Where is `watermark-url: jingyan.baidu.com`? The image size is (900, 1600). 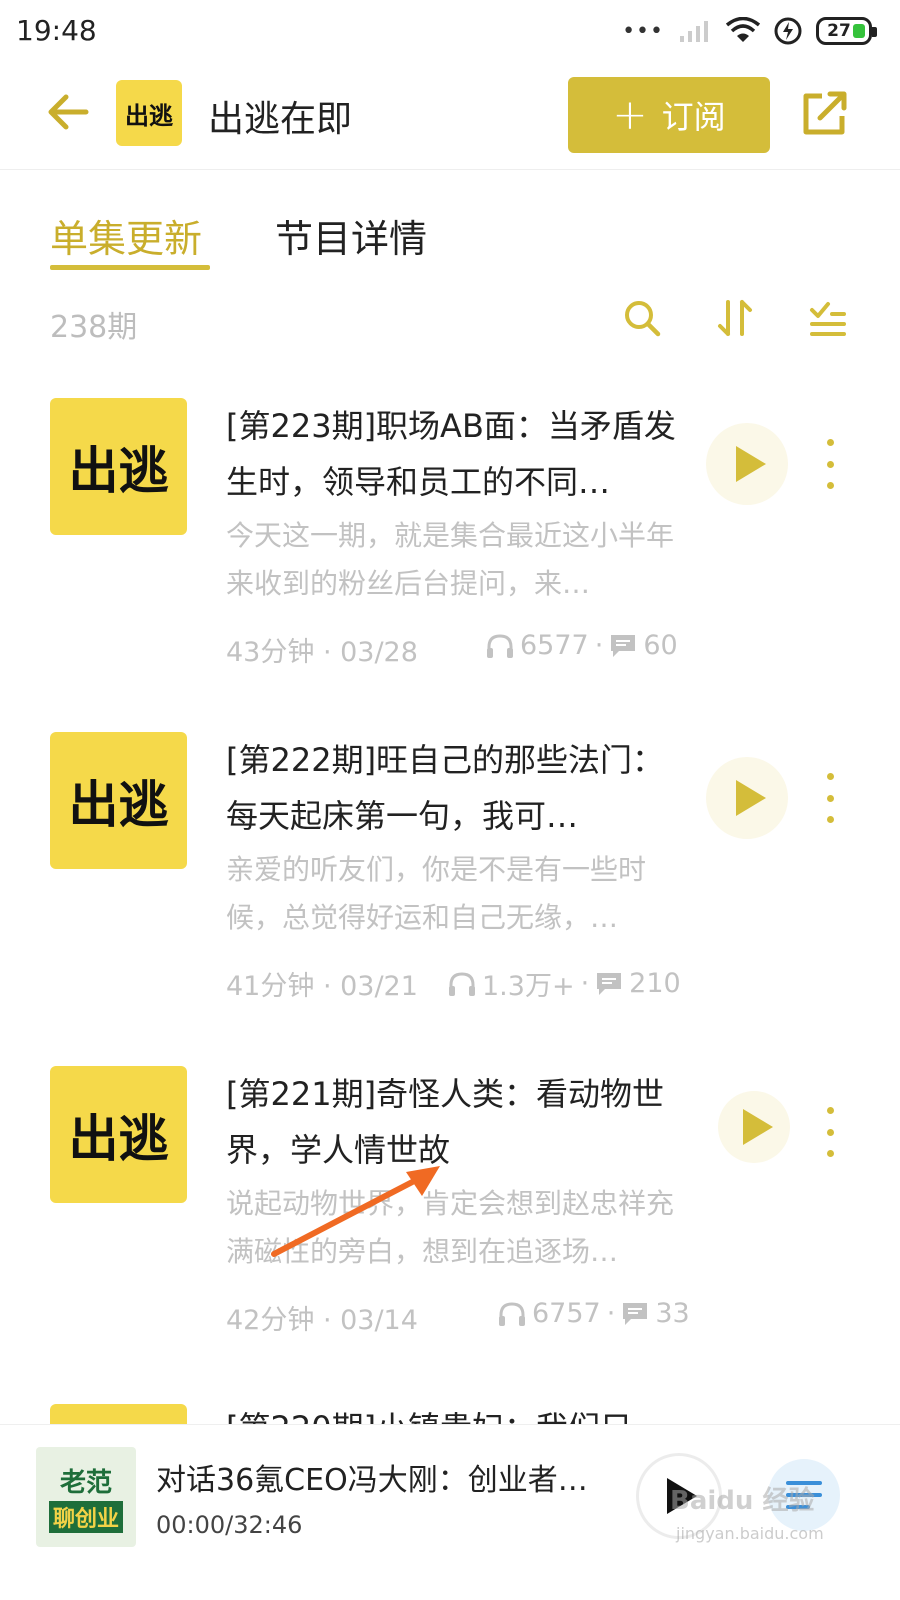
watermark-url: jingyan.baidu.com is located at coordinates (750, 1533).